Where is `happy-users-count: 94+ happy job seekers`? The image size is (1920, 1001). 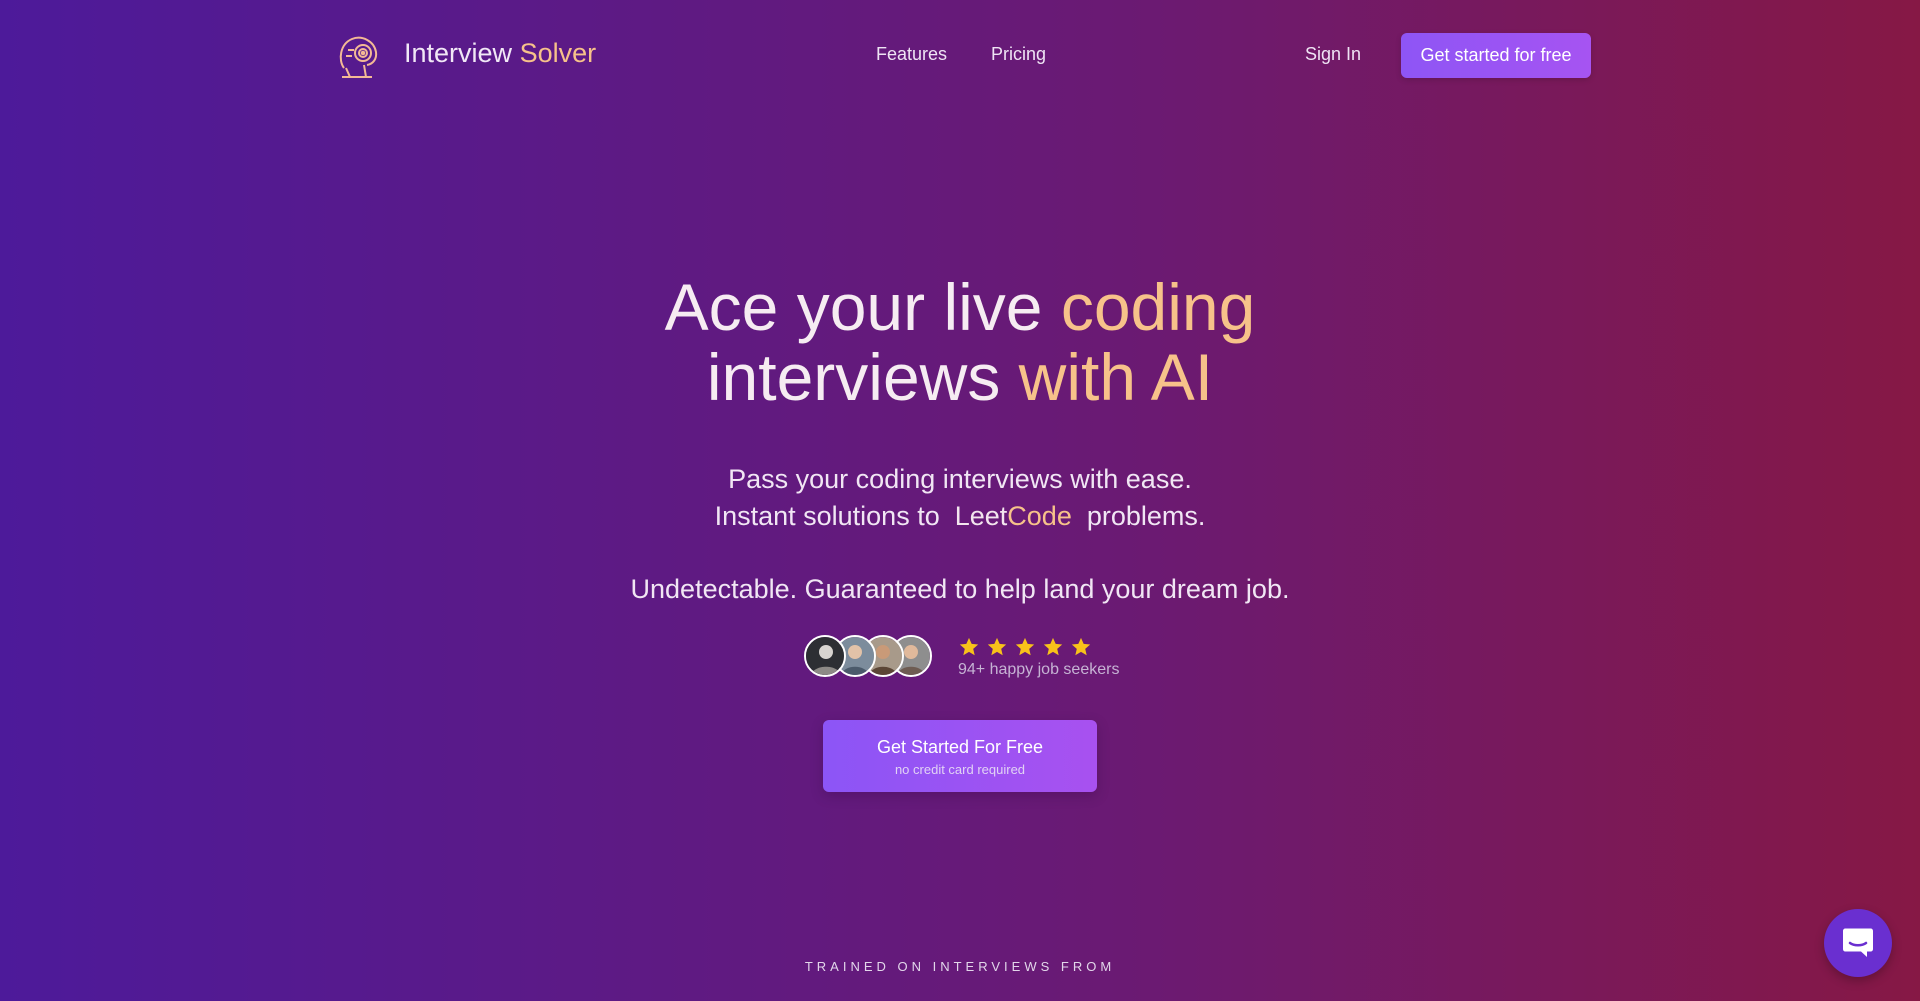 happy-users-count: 94+ happy job seekers is located at coordinates (1039, 669).